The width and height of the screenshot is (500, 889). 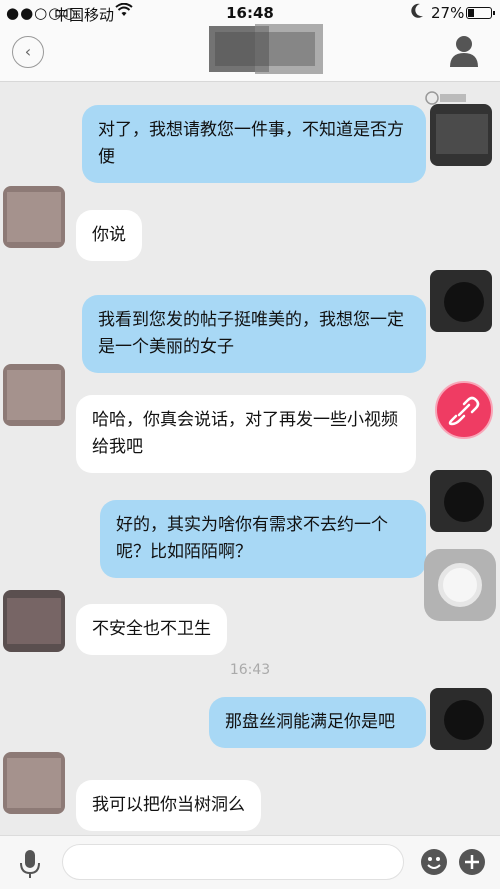 I want to click on message-text: 你说, so click(x=109, y=235).